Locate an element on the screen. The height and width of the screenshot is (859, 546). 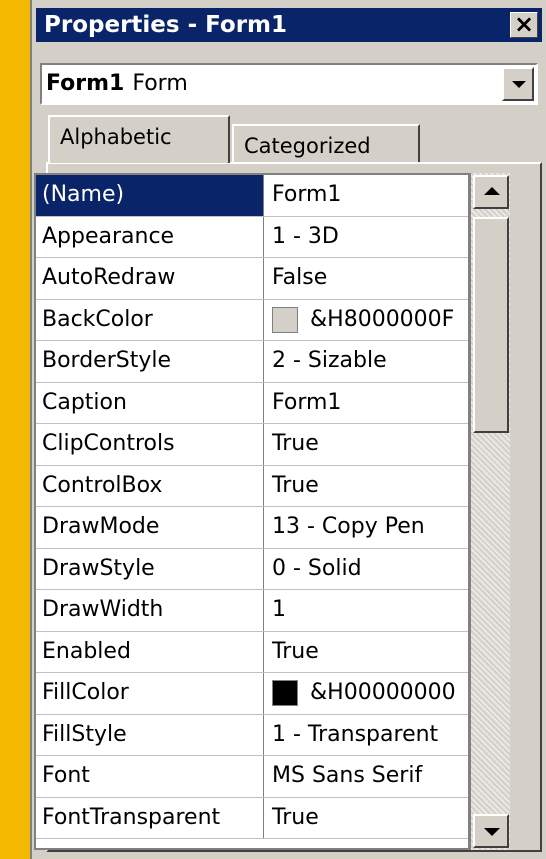
property-name: Font is located at coordinates (150, 776).